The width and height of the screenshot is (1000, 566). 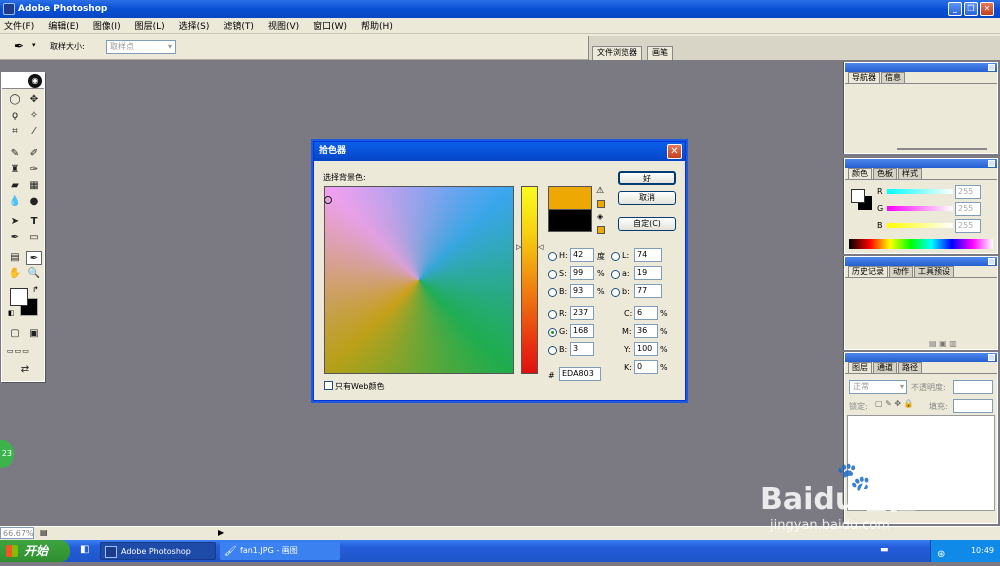 What do you see at coordinates (921, 244) in the screenshot?
I see `color-ramp` at bounding box center [921, 244].